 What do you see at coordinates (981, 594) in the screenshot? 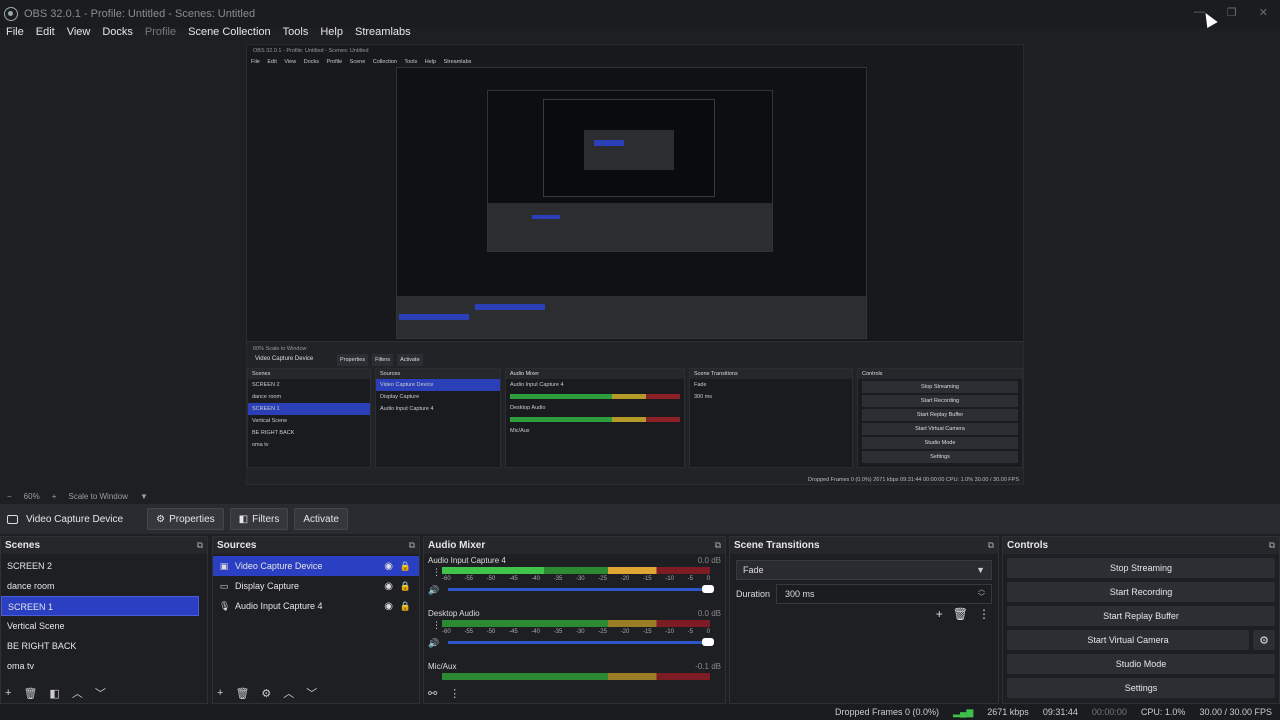
I see `spin-arrows-icon: ︿ ﹀` at bounding box center [981, 594].